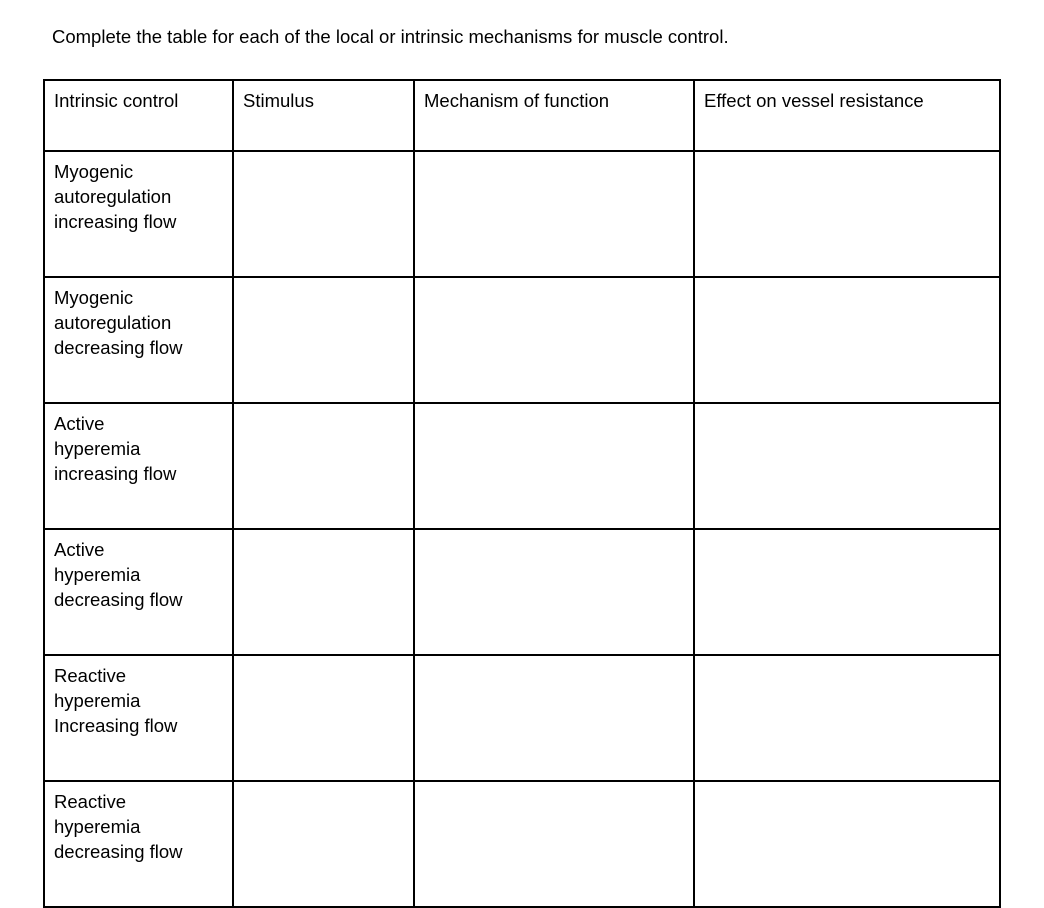  I want to click on column-header-intrinsic-control: Intrinsic control, so click(138, 115).